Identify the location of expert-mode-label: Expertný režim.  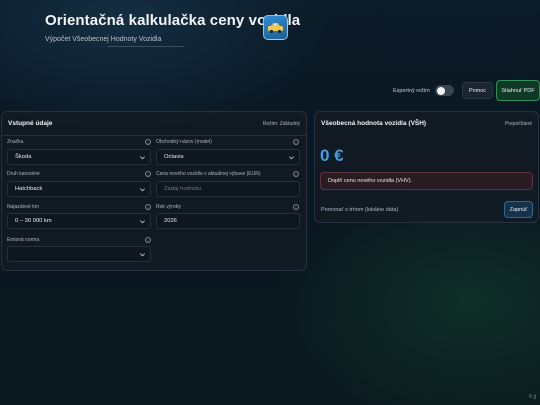
(411, 91).